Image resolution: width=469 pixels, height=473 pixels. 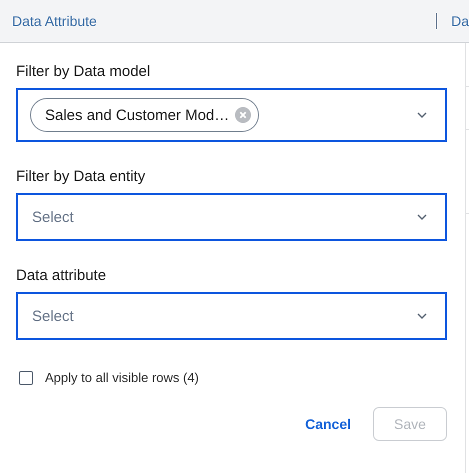 I want to click on field-label: Filter by Data model, so click(x=84, y=71).